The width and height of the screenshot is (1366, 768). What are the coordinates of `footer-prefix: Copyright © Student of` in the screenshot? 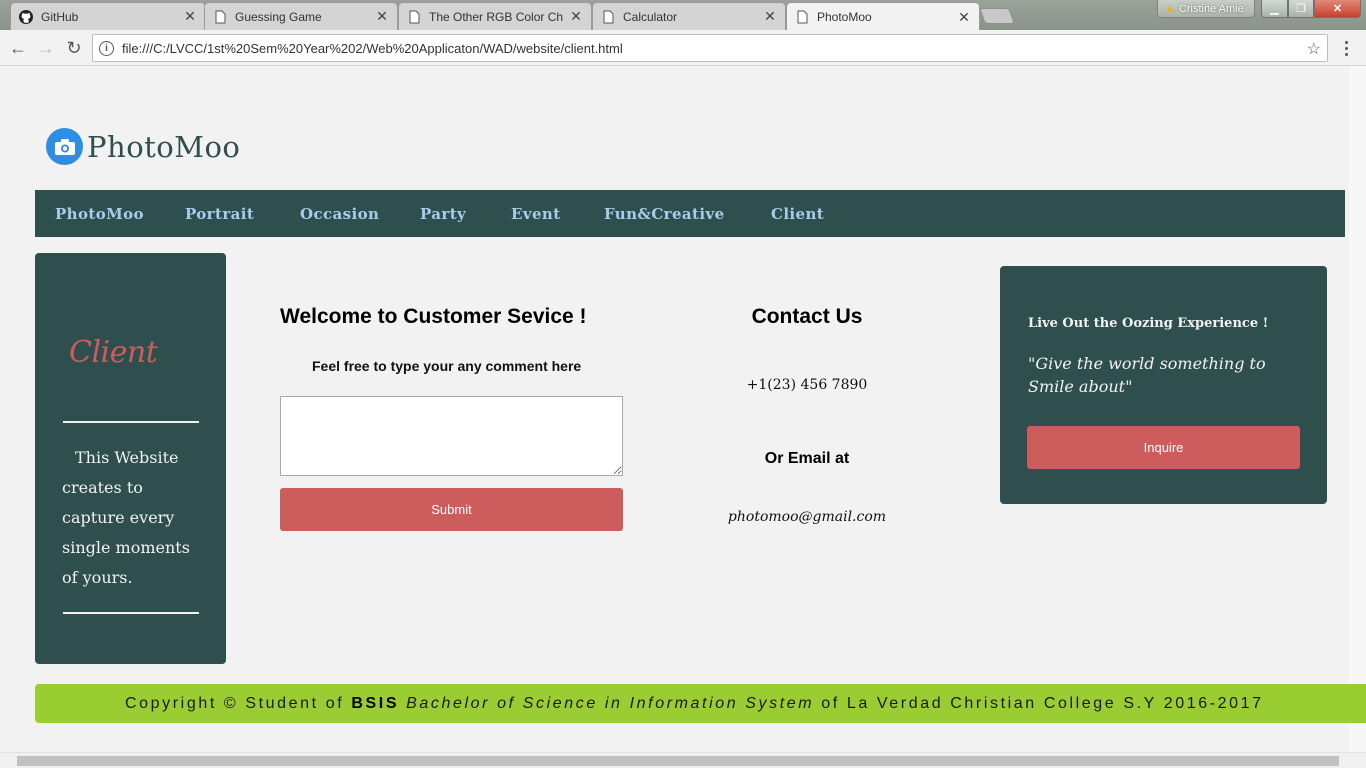 It's located at (235, 703).